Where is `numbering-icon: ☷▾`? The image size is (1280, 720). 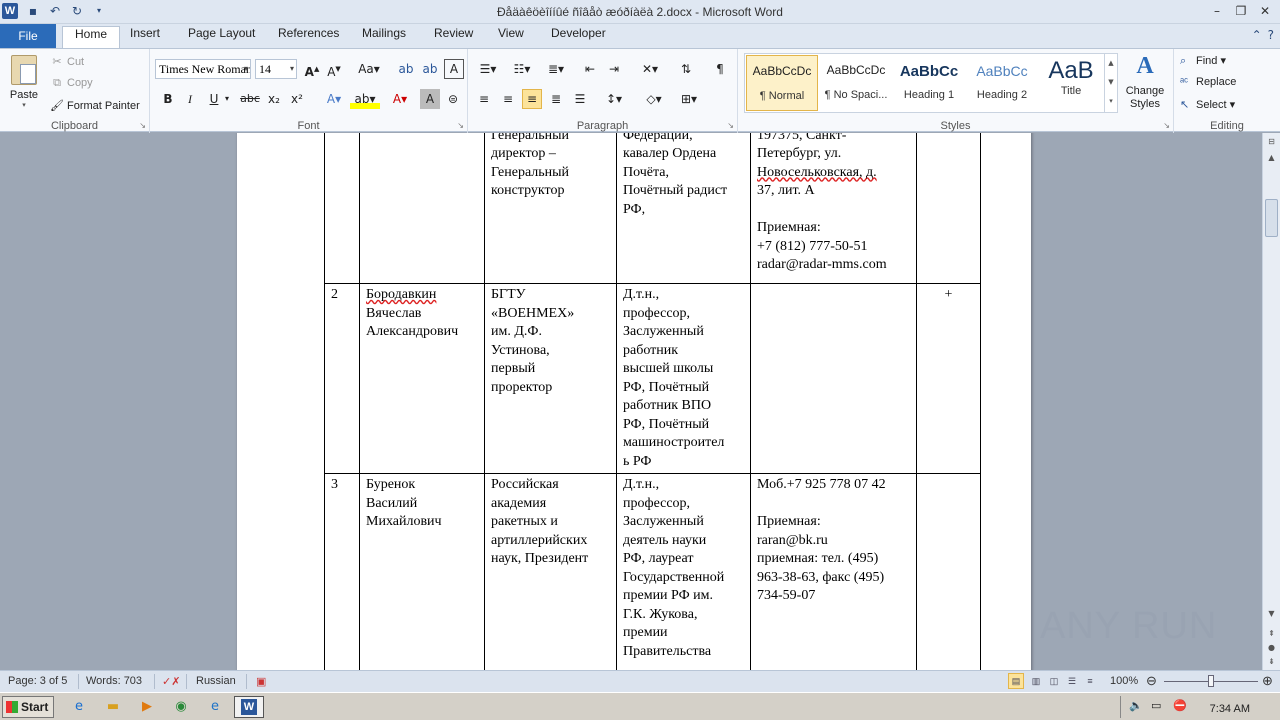
numbering-icon: ☷▾ is located at coordinates (522, 69).